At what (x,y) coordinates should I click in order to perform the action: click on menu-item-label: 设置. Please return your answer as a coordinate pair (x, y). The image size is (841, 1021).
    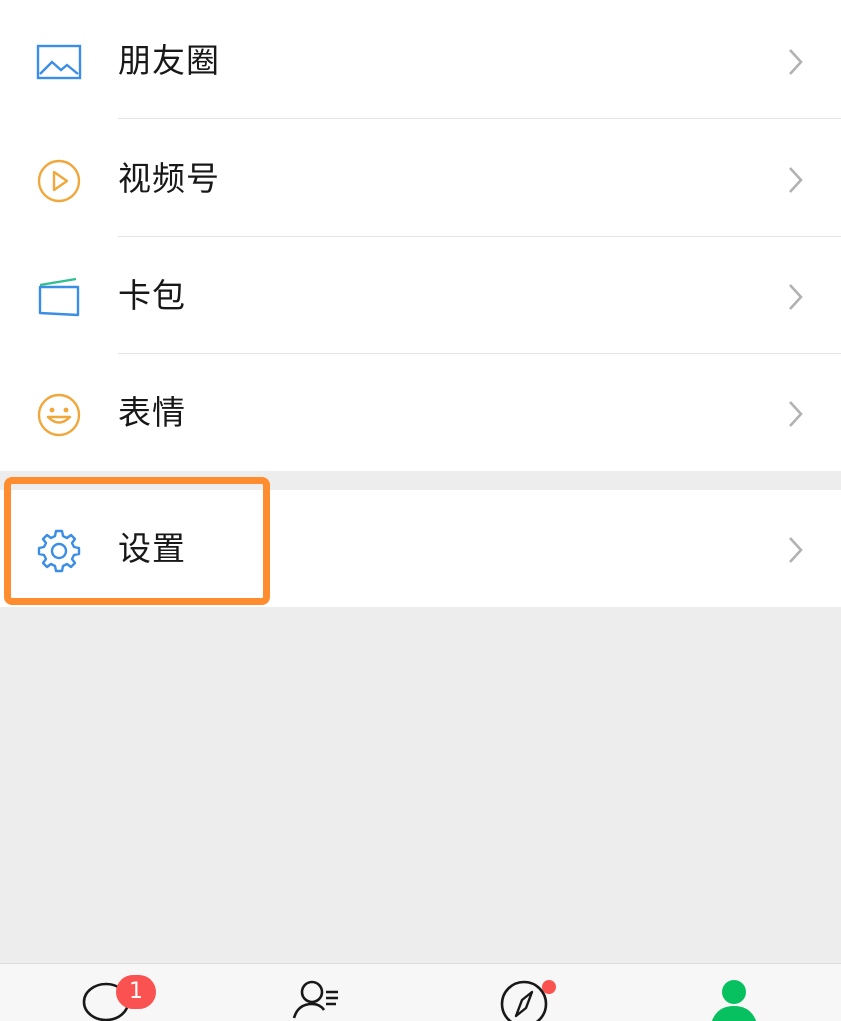
    Looking at the image, I should click on (152, 548).